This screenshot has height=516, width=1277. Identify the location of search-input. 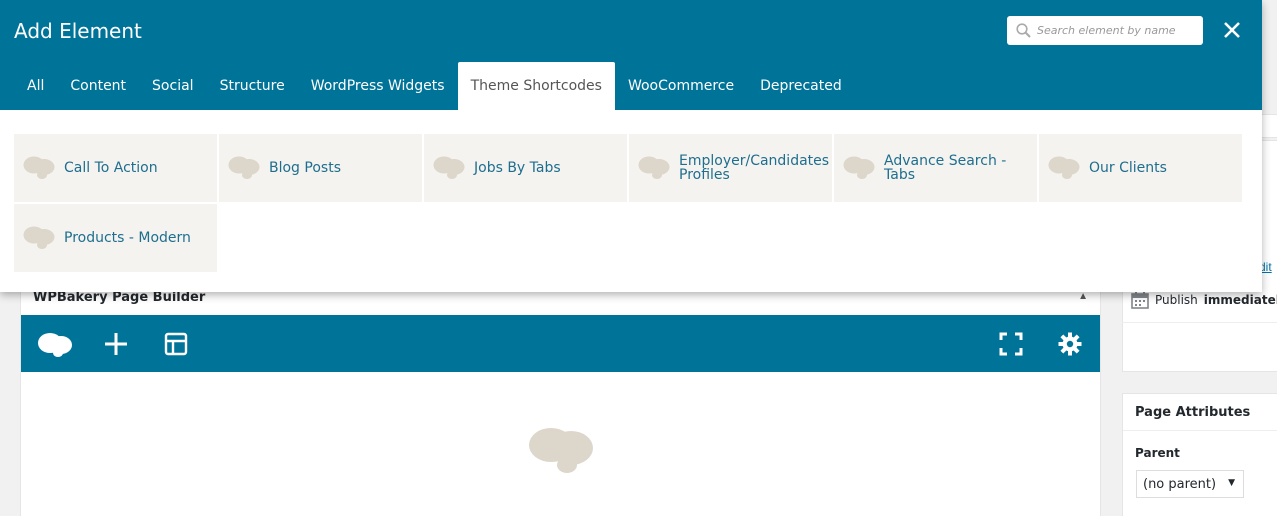
(1117, 30).